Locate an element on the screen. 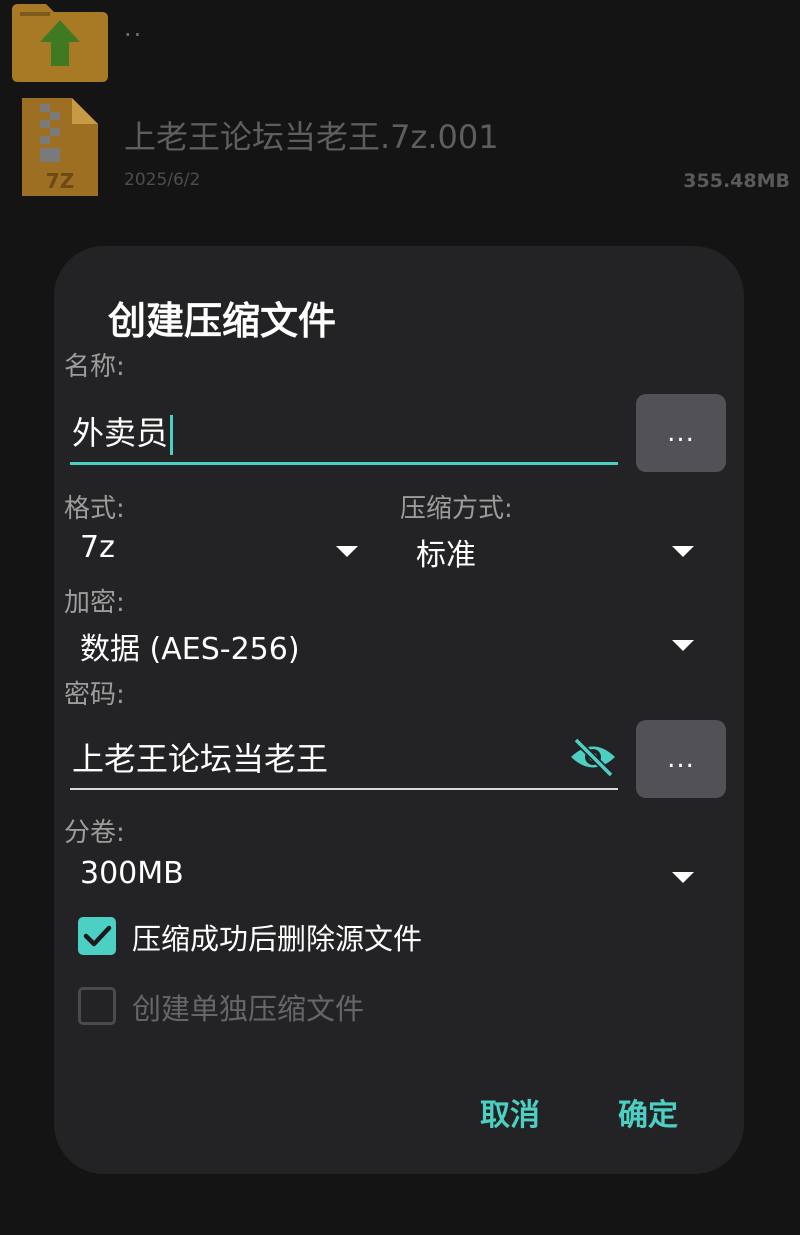 The width and height of the screenshot is (800, 1235). format-value: 7z is located at coordinates (97, 547).